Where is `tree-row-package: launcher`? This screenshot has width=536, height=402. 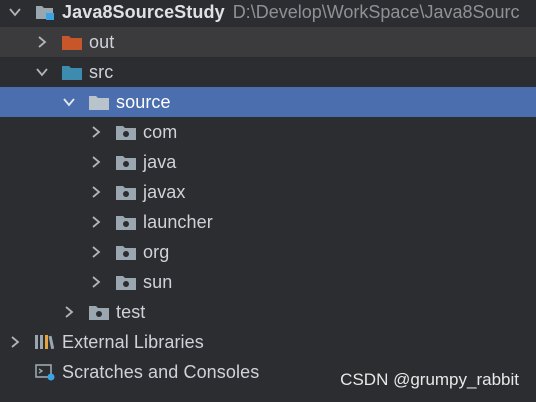
tree-row-package: launcher is located at coordinates (268, 222).